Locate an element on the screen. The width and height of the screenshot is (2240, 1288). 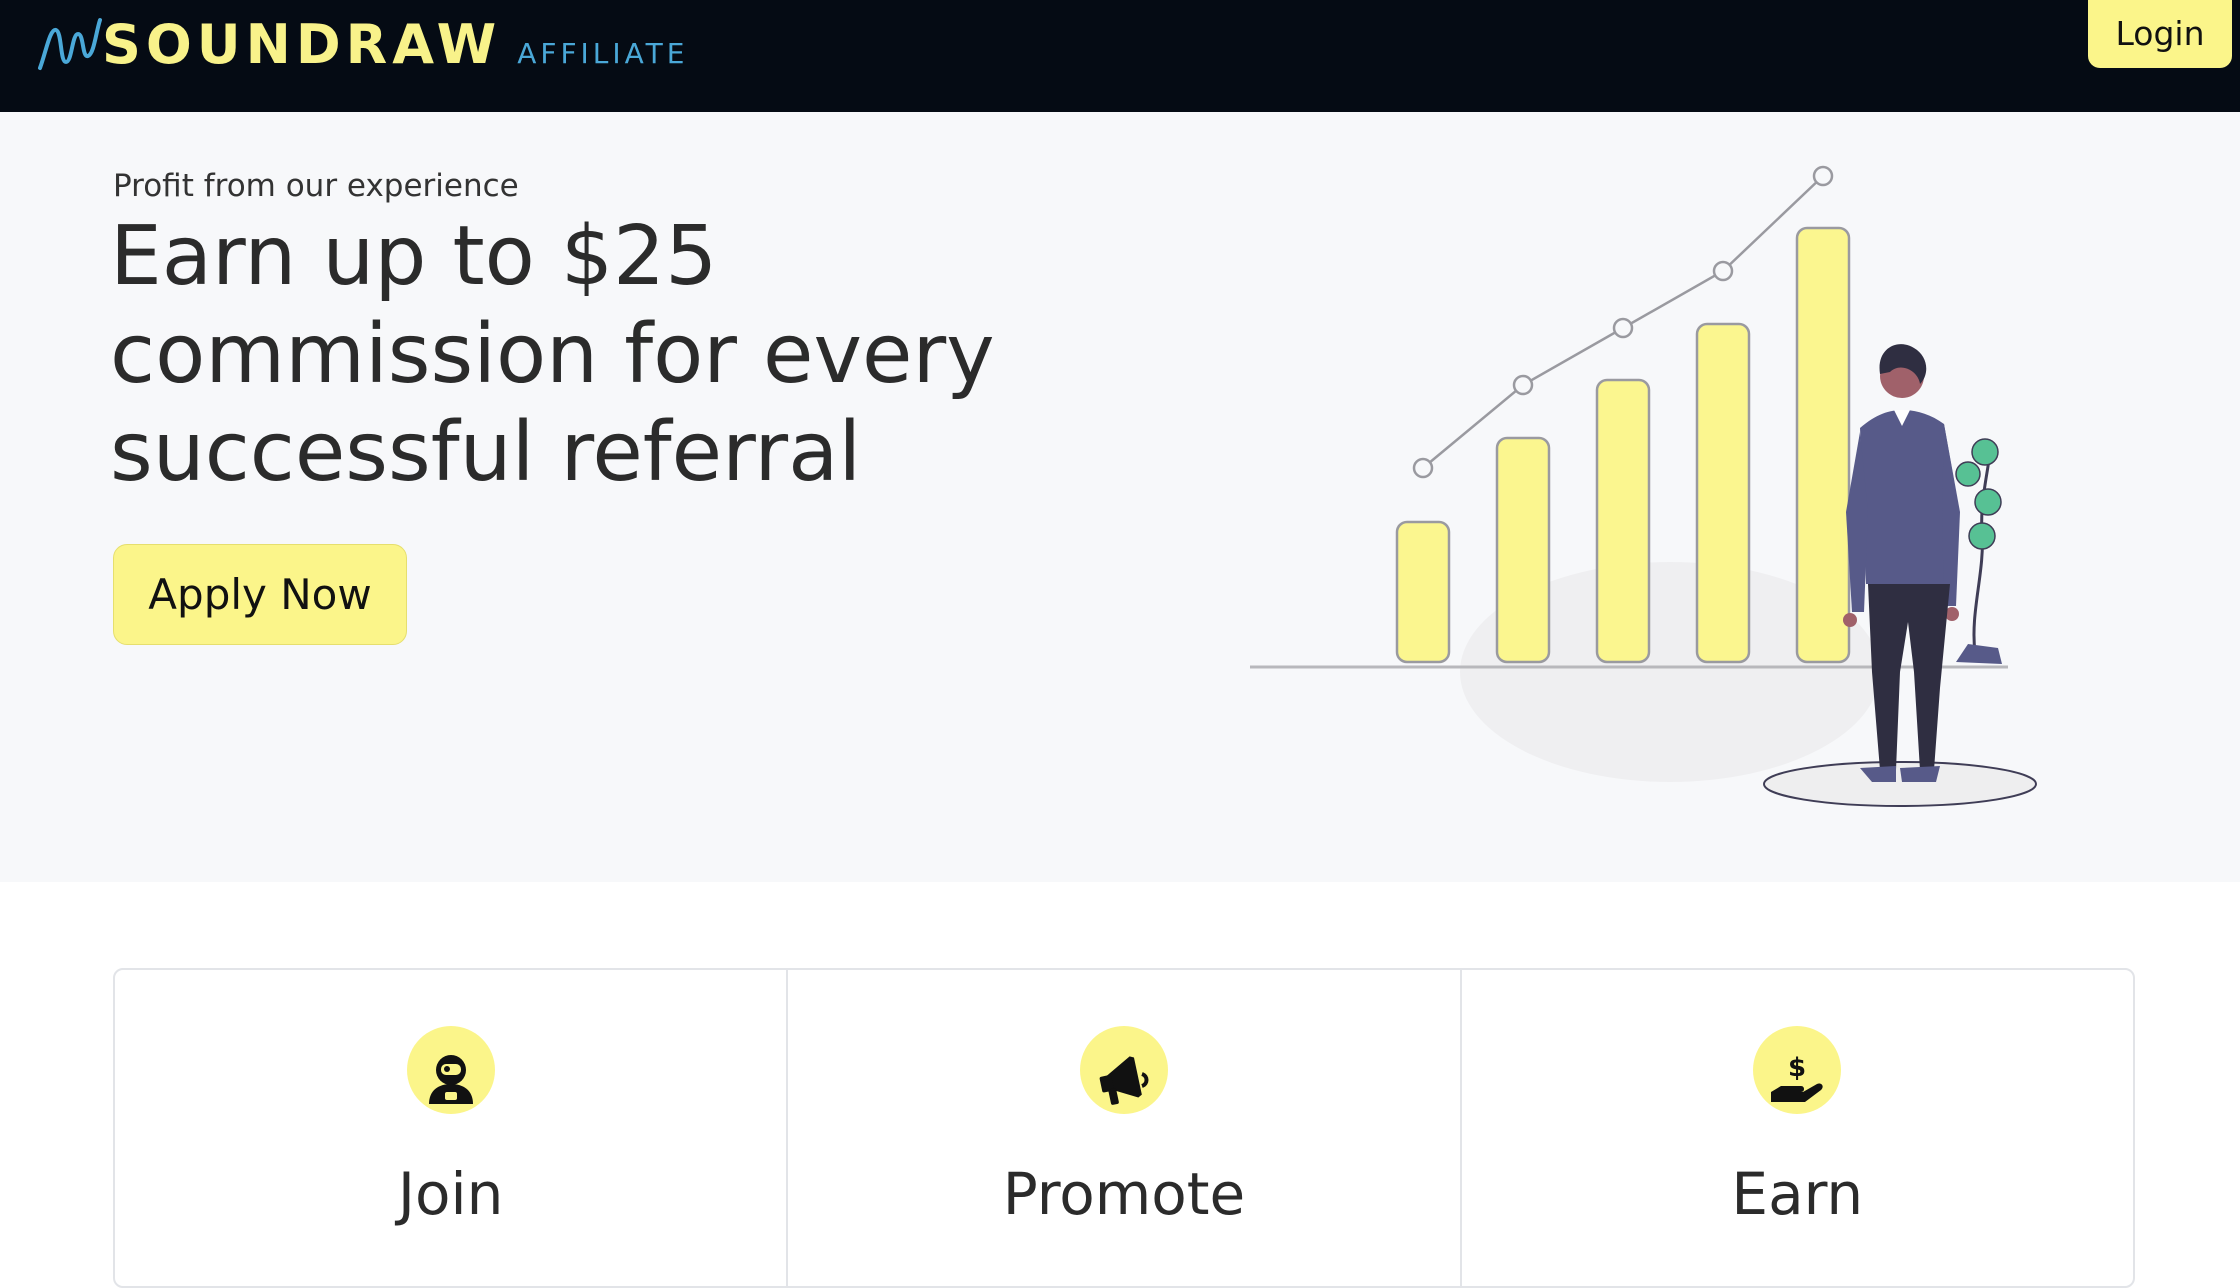
step-earn: $ Earn is located at coordinates (1797, 1128).